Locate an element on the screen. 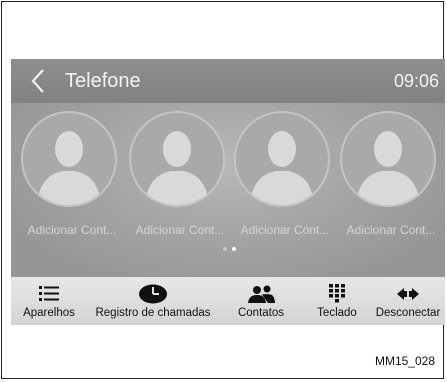 The image size is (447, 382). page-dot-active is located at coordinates (234, 249).